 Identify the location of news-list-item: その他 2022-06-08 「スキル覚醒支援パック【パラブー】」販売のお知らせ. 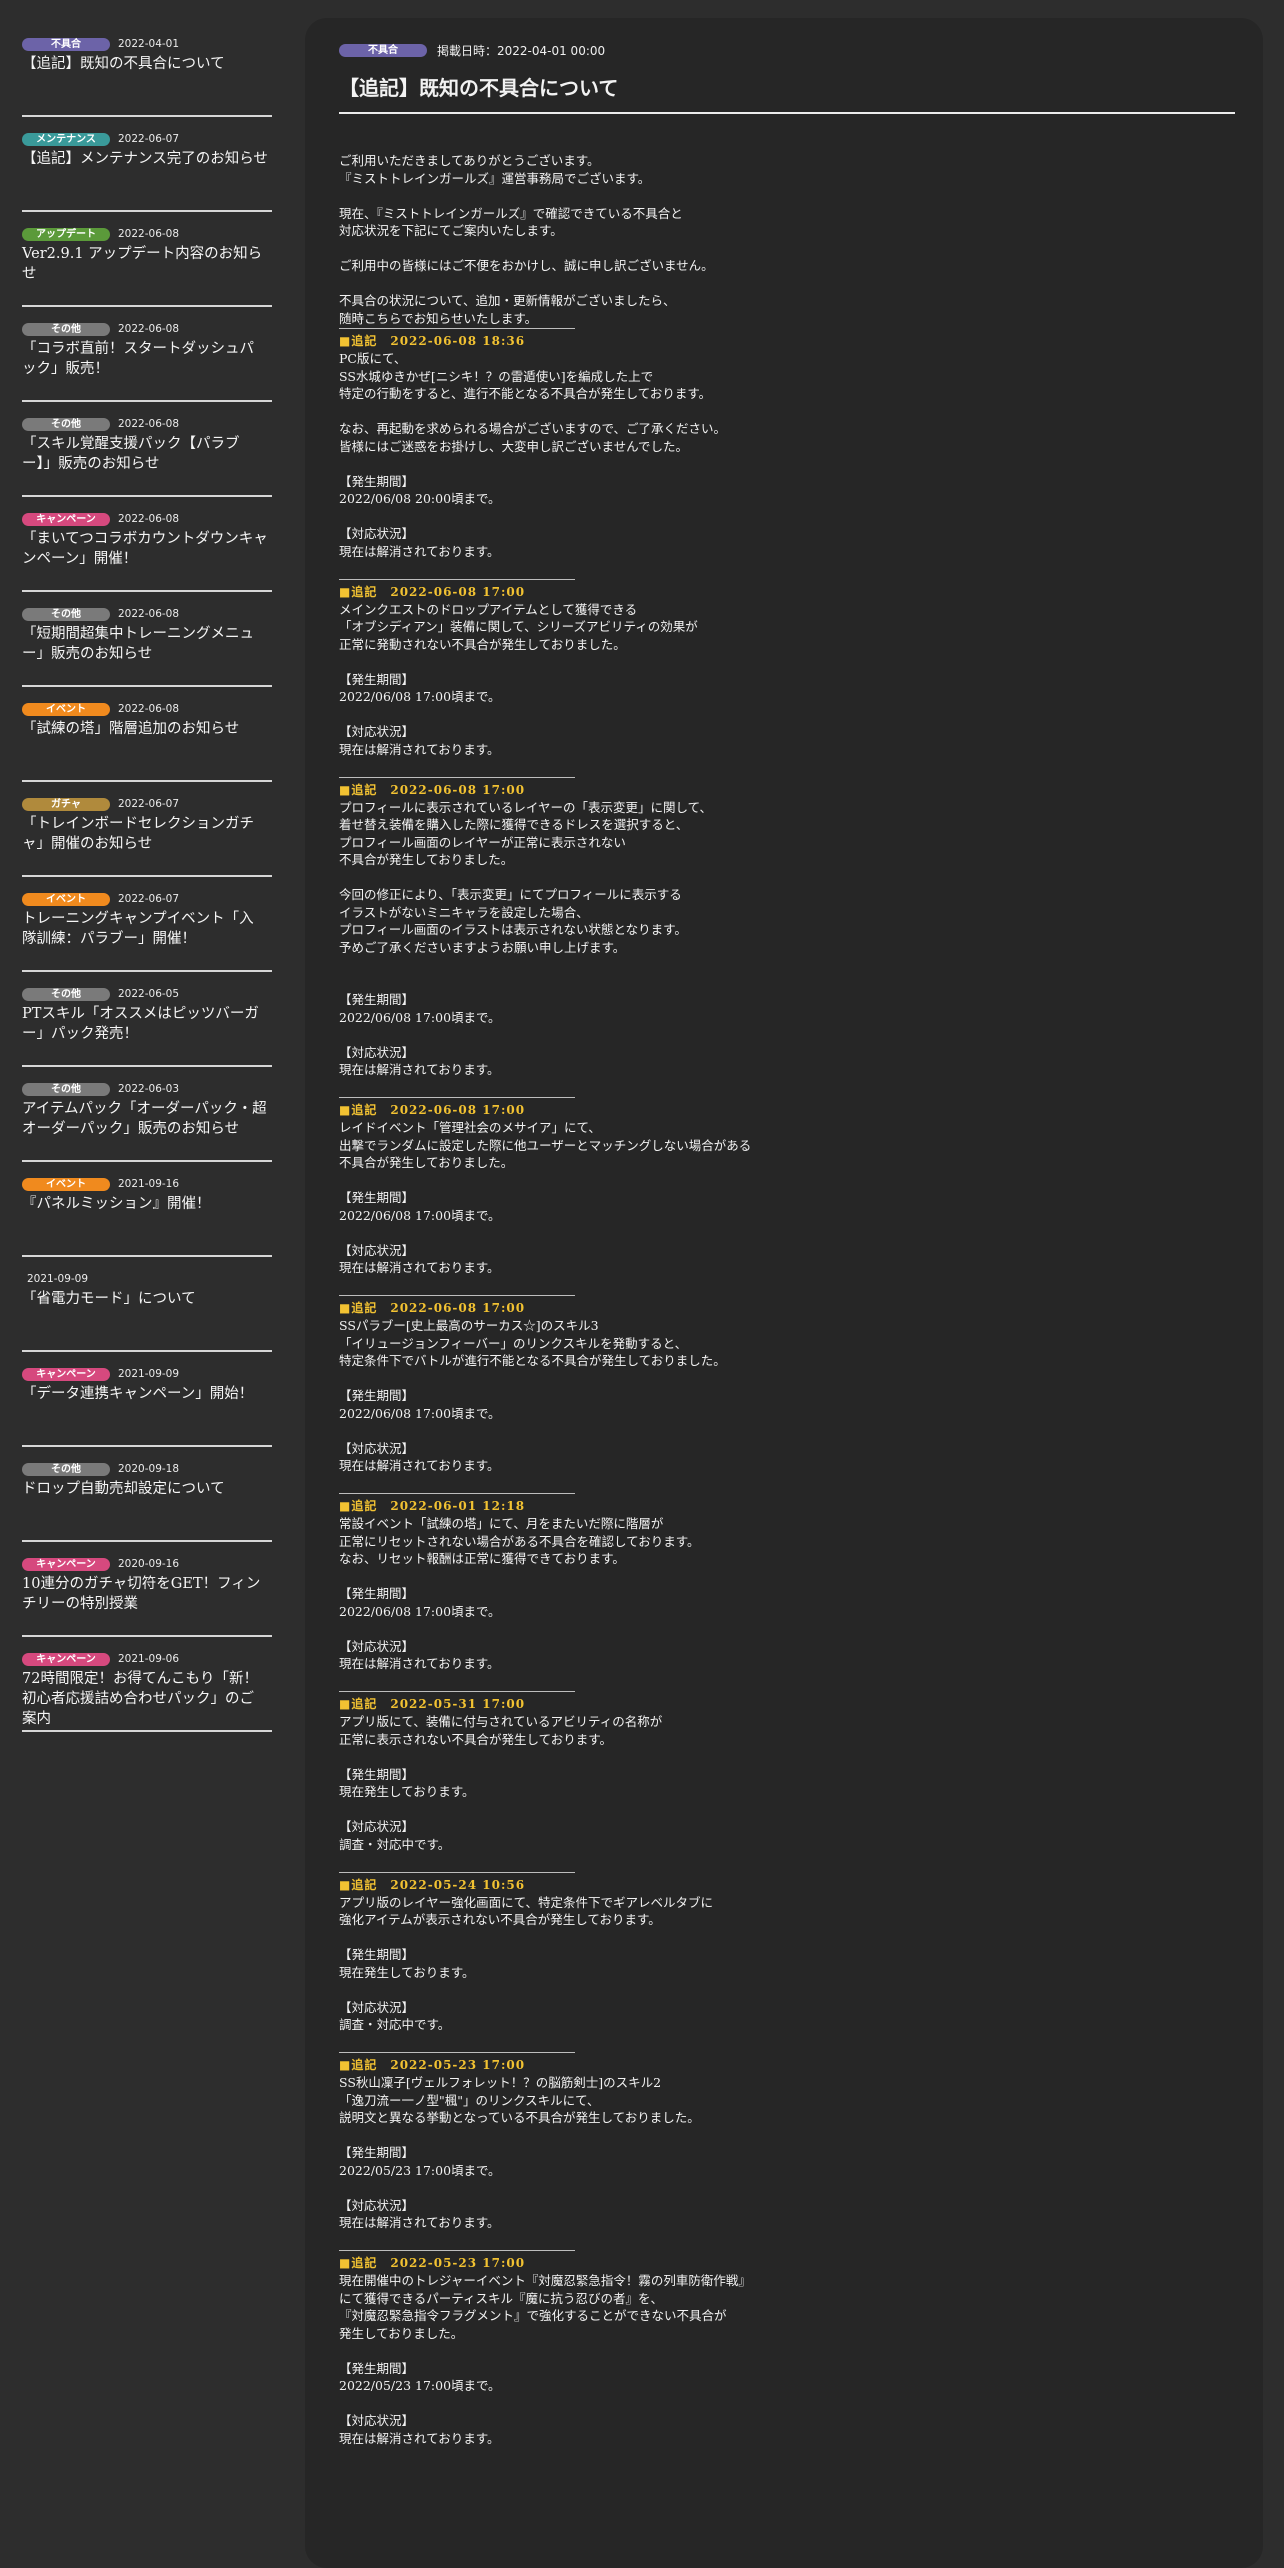
(147, 449).